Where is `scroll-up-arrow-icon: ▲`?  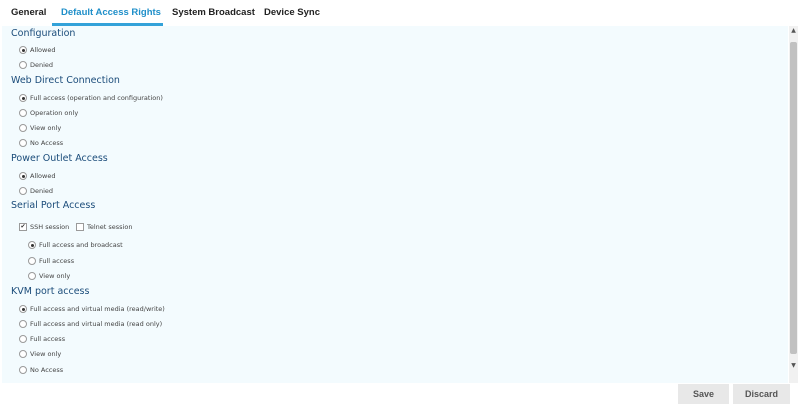 scroll-up-arrow-icon: ▲ is located at coordinates (793, 31).